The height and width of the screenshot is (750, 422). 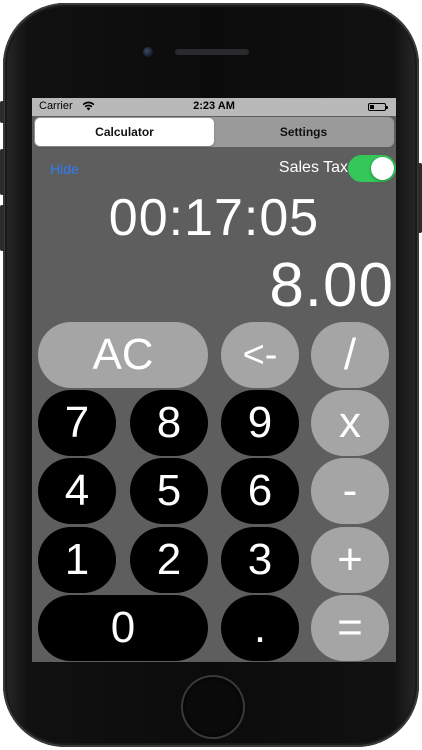 I want to click on hide-button: Hide, so click(x=64, y=169).